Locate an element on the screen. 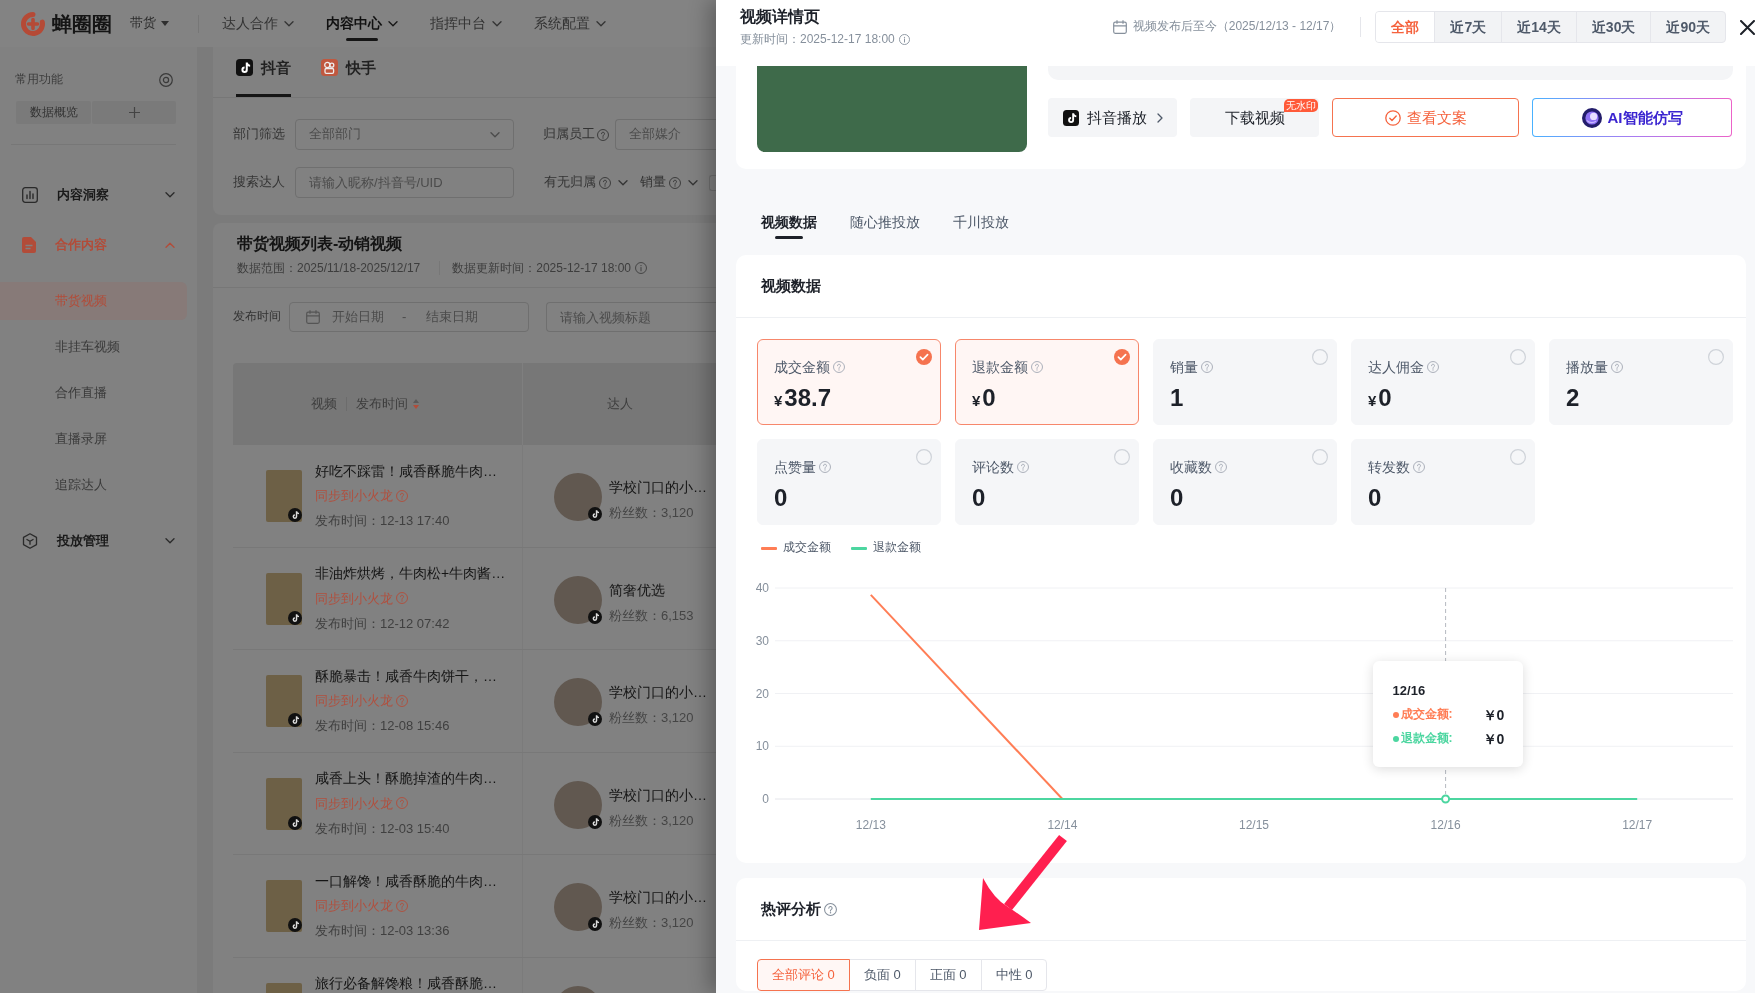 Image resolution: width=1755 pixels, height=993 pixels. metric-card: 收藏数 0 is located at coordinates (1245, 482).